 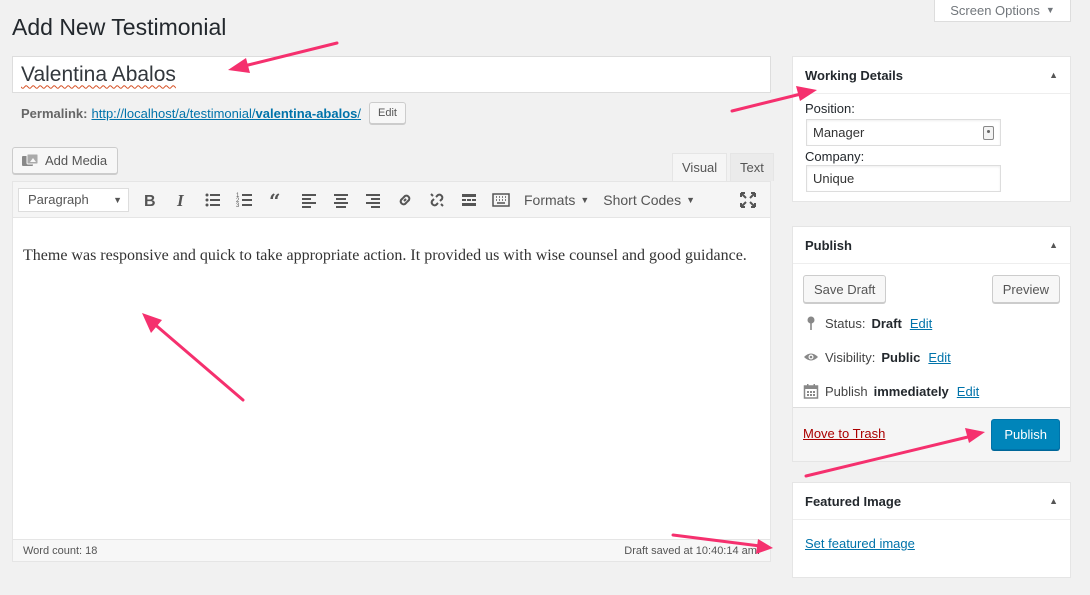 I want to click on permalink-slug: valentina-abalos, so click(x=306, y=113).